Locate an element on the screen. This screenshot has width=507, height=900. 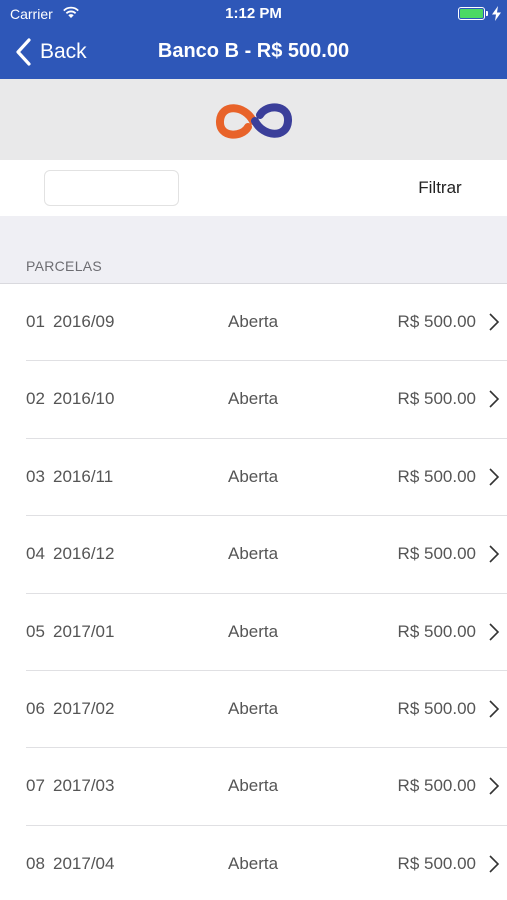
installment-number: 05 is located at coordinates (35, 631).